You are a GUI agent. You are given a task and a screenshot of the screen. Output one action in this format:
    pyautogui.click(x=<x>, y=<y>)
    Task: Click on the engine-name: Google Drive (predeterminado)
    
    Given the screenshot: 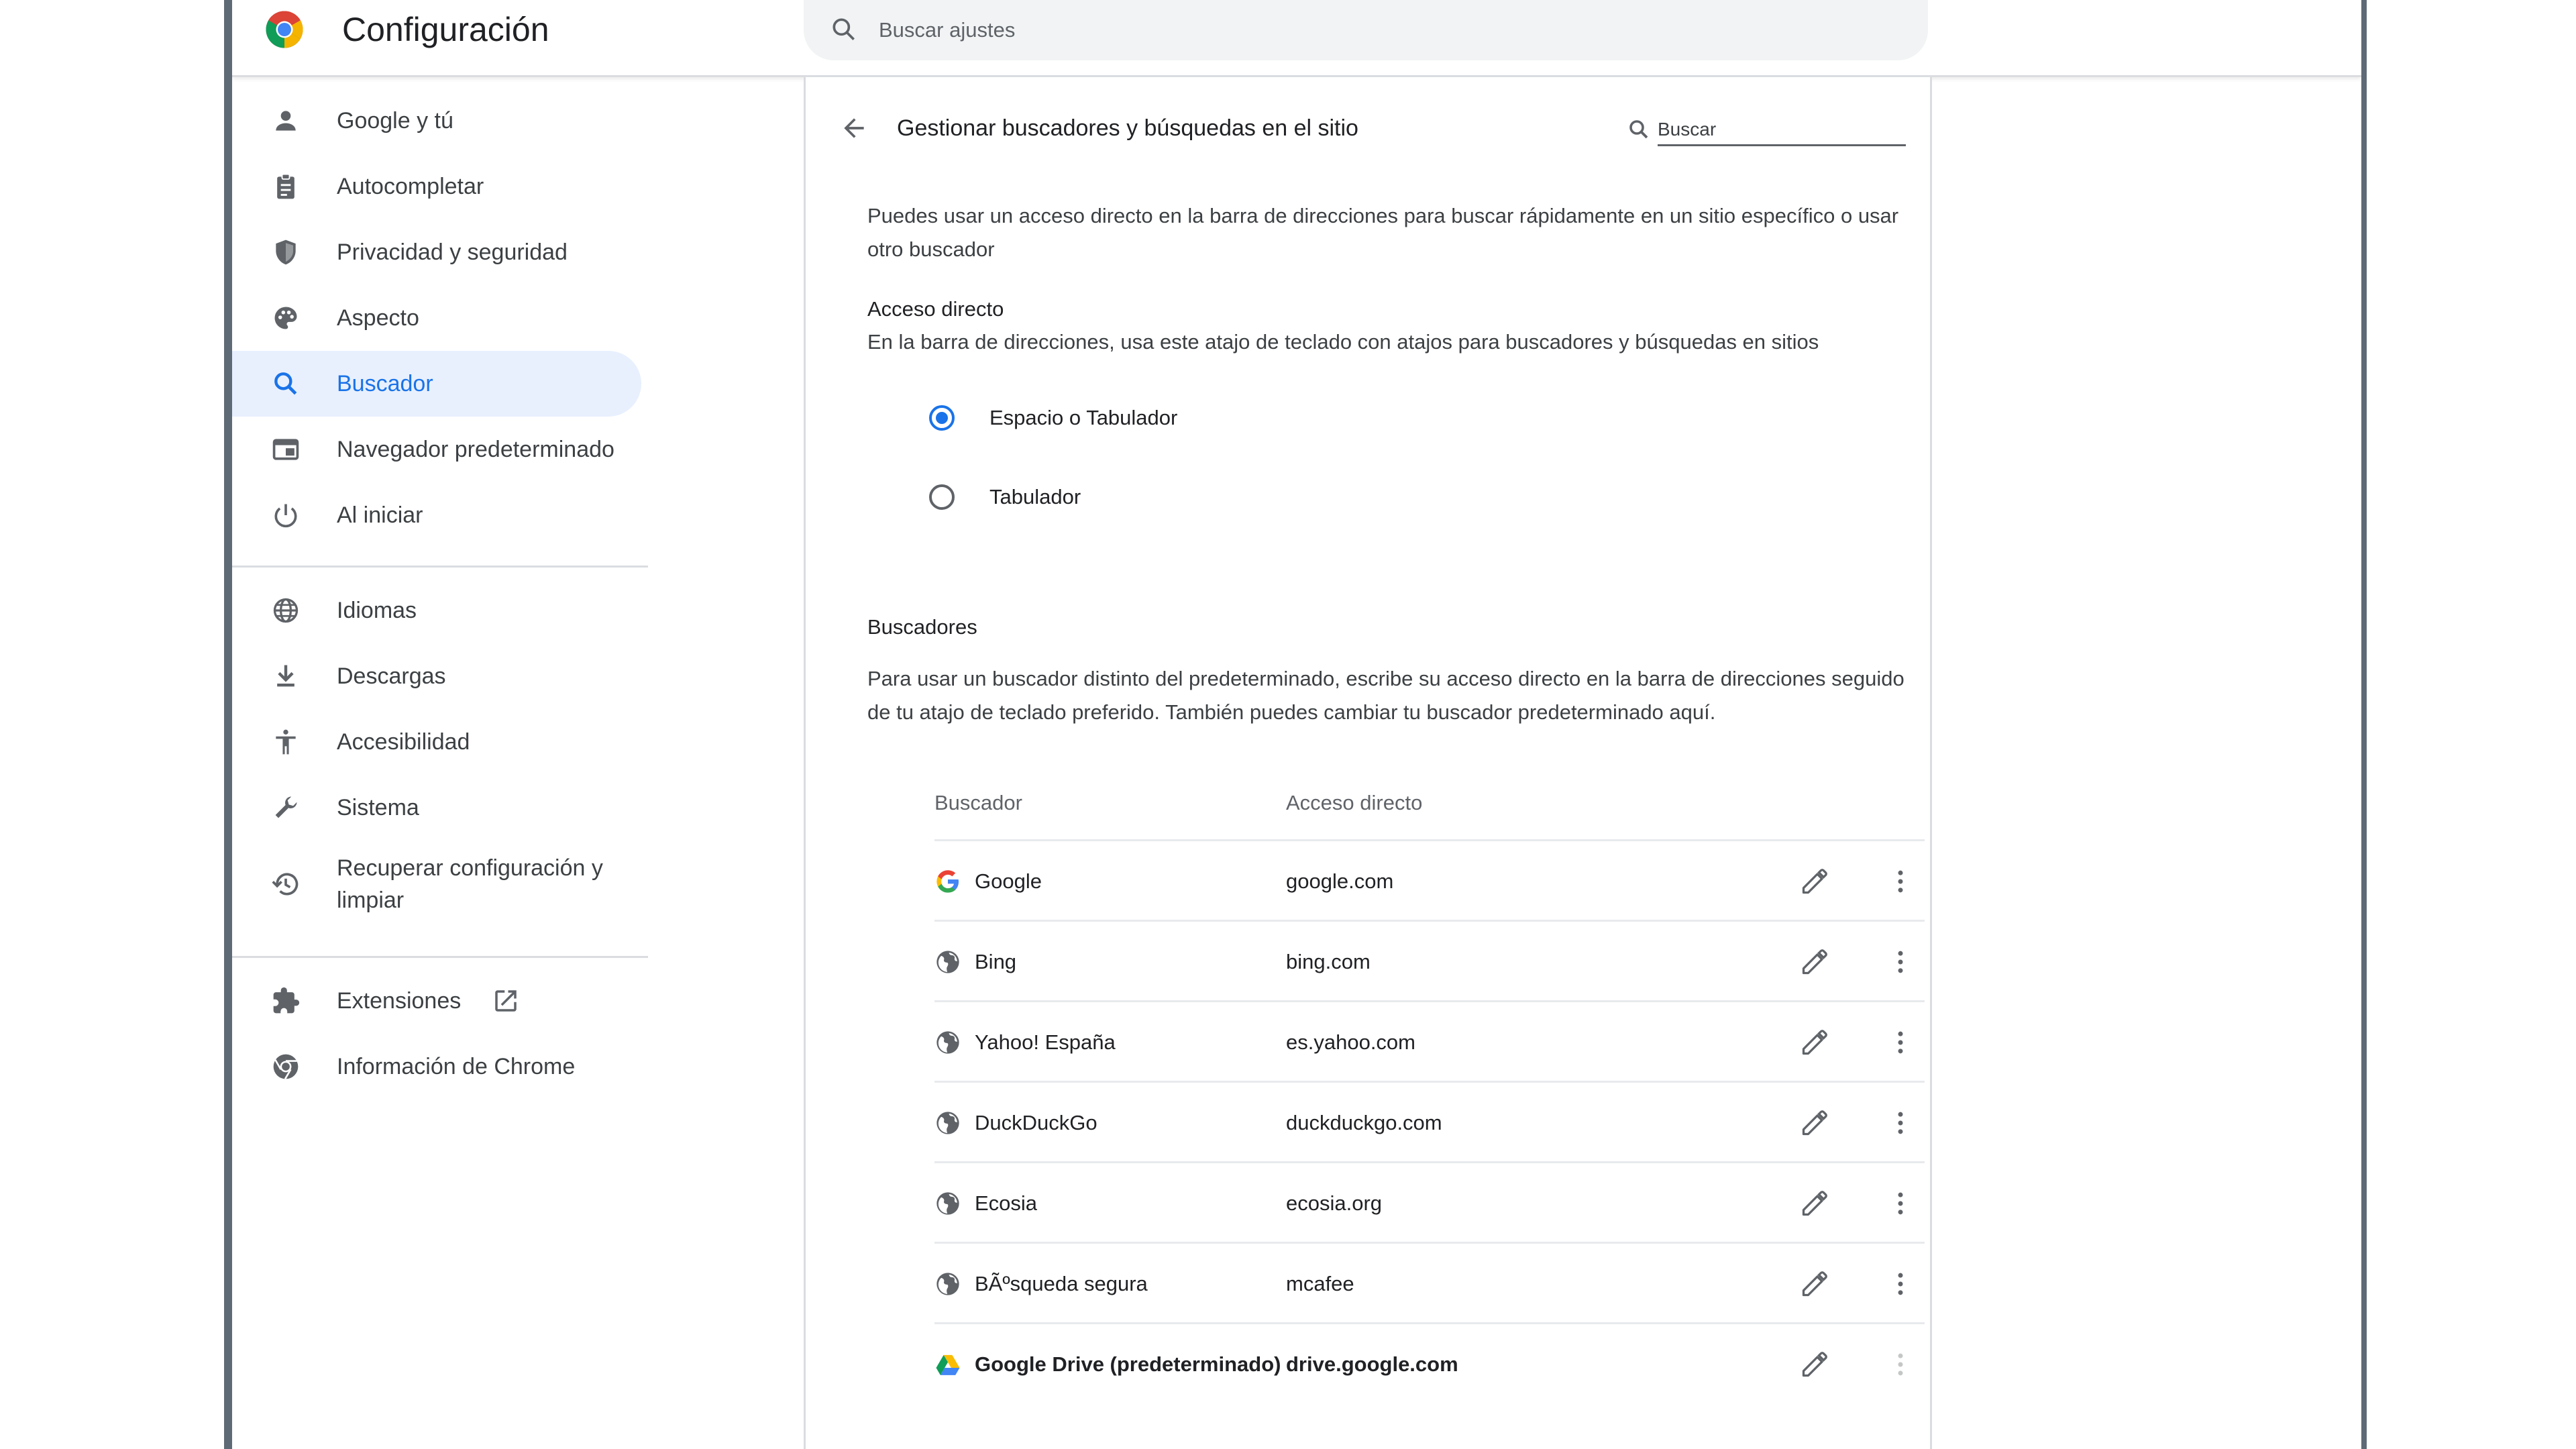 What is the action you would take?
    pyautogui.click(x=1128, y=1364)
    